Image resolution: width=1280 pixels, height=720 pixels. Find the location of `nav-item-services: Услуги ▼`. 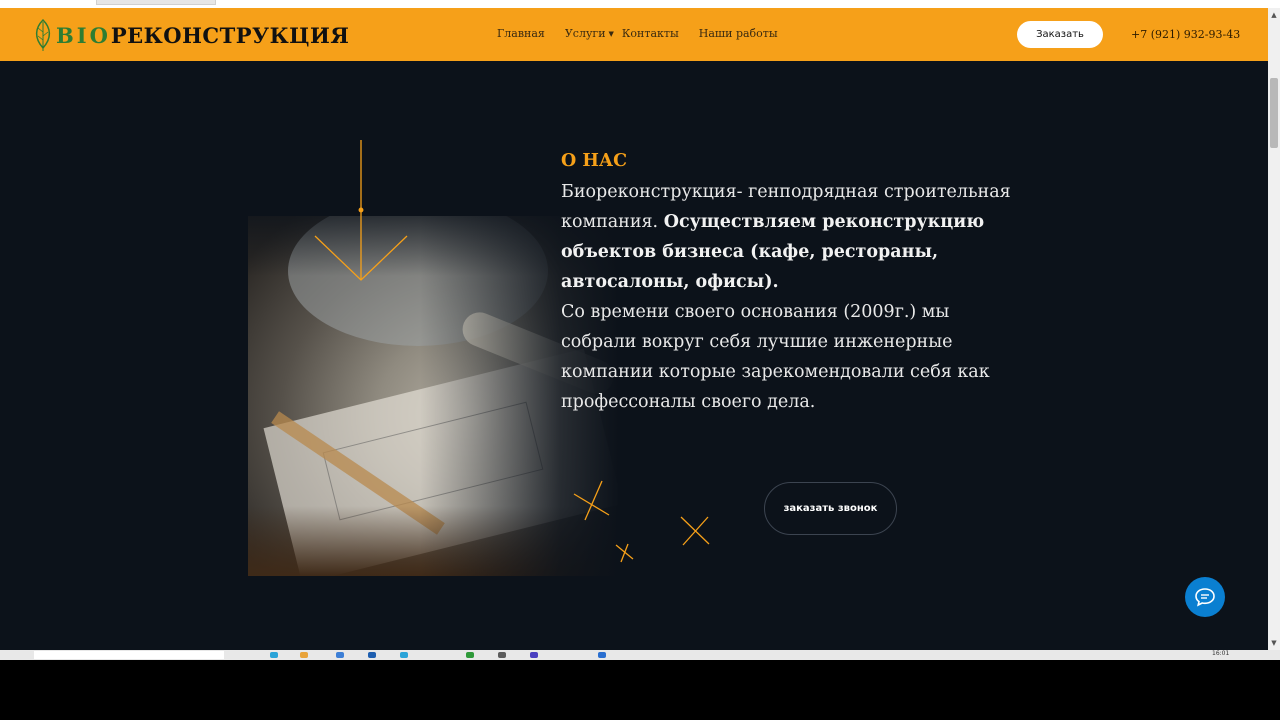

nav-item-services: Услуги ▼ is located at coordinates (589, 33).